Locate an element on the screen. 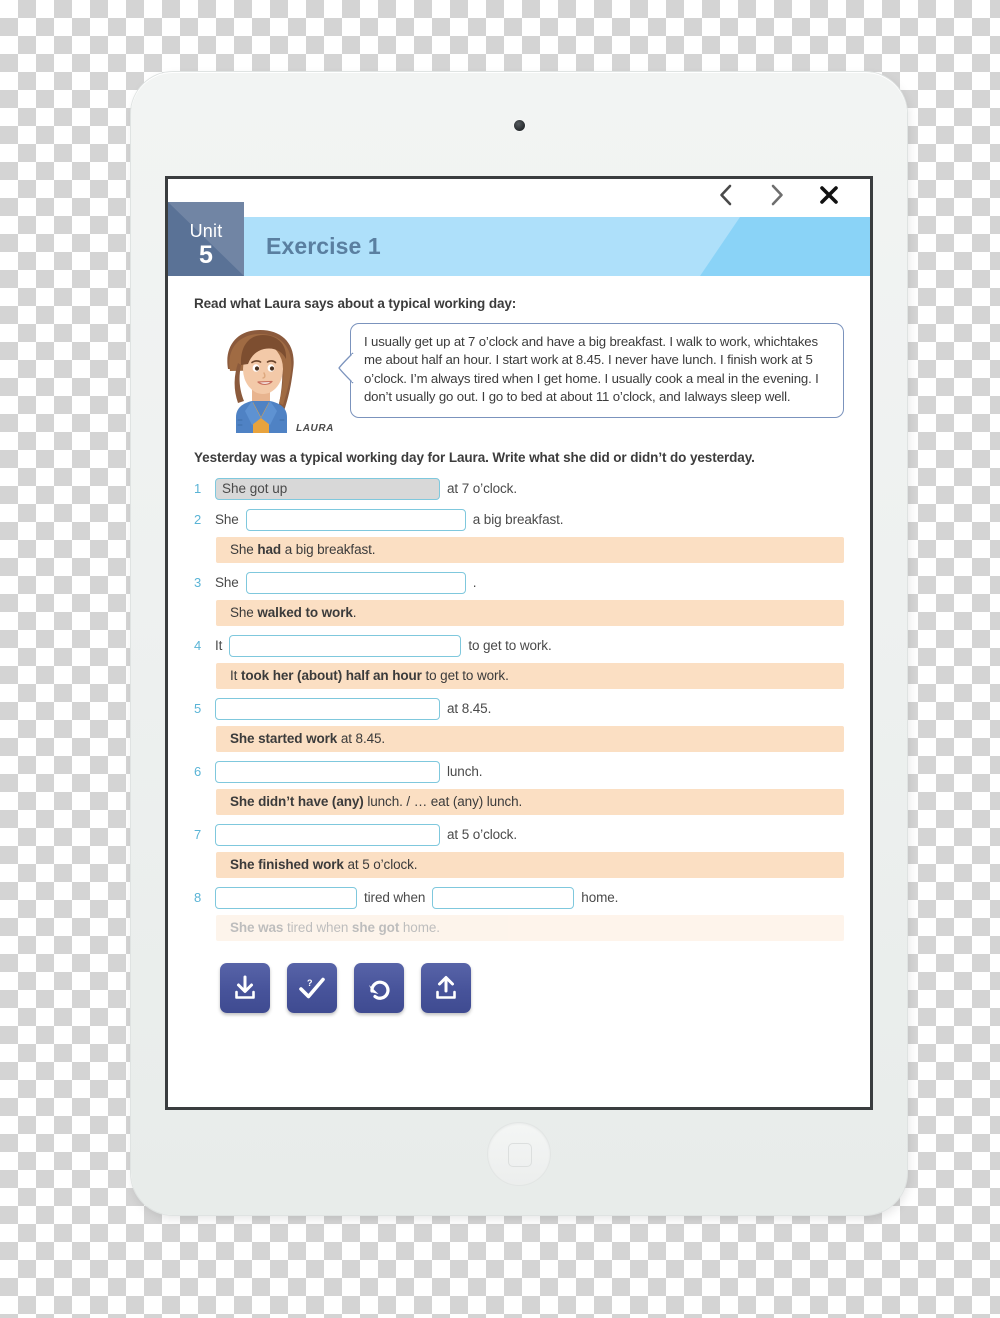 The height and width of the screenshot is (1318, 1000). download-icon is located at coordinates (245, 987).